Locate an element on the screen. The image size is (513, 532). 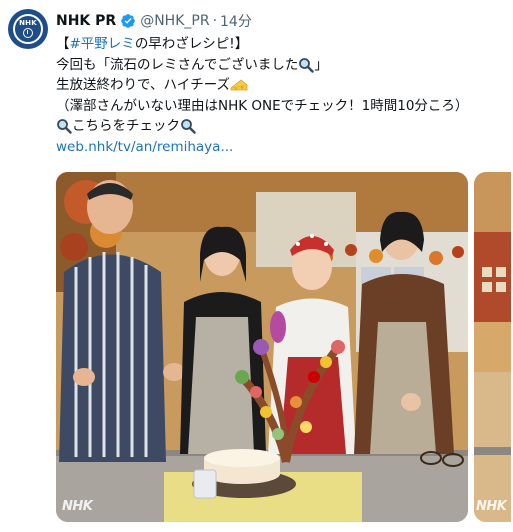
nhk-logo: NHK is located at coordinates (28, 29).